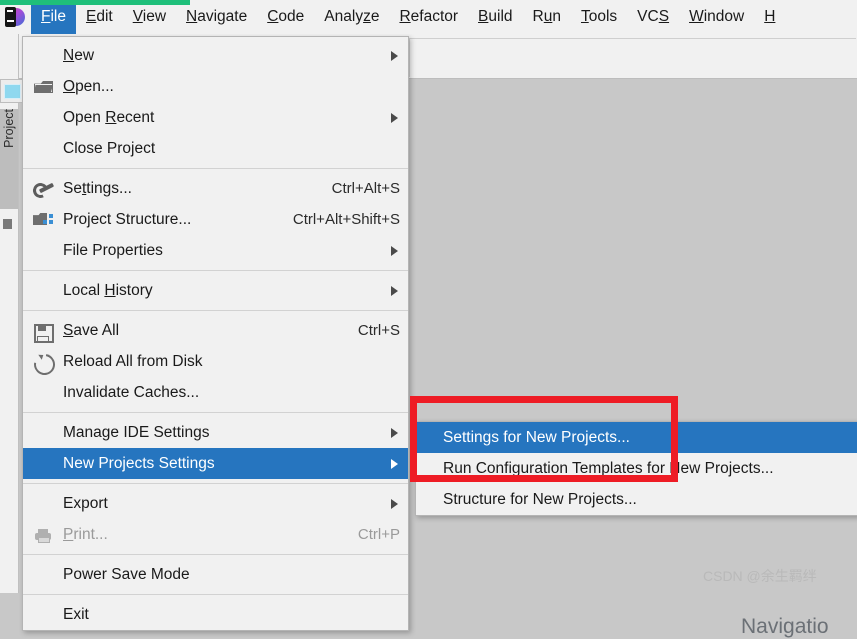  Describe the element at coordinates (215, 290) in the screenshot. I see `menu-item-local-history: Local History` at that location.